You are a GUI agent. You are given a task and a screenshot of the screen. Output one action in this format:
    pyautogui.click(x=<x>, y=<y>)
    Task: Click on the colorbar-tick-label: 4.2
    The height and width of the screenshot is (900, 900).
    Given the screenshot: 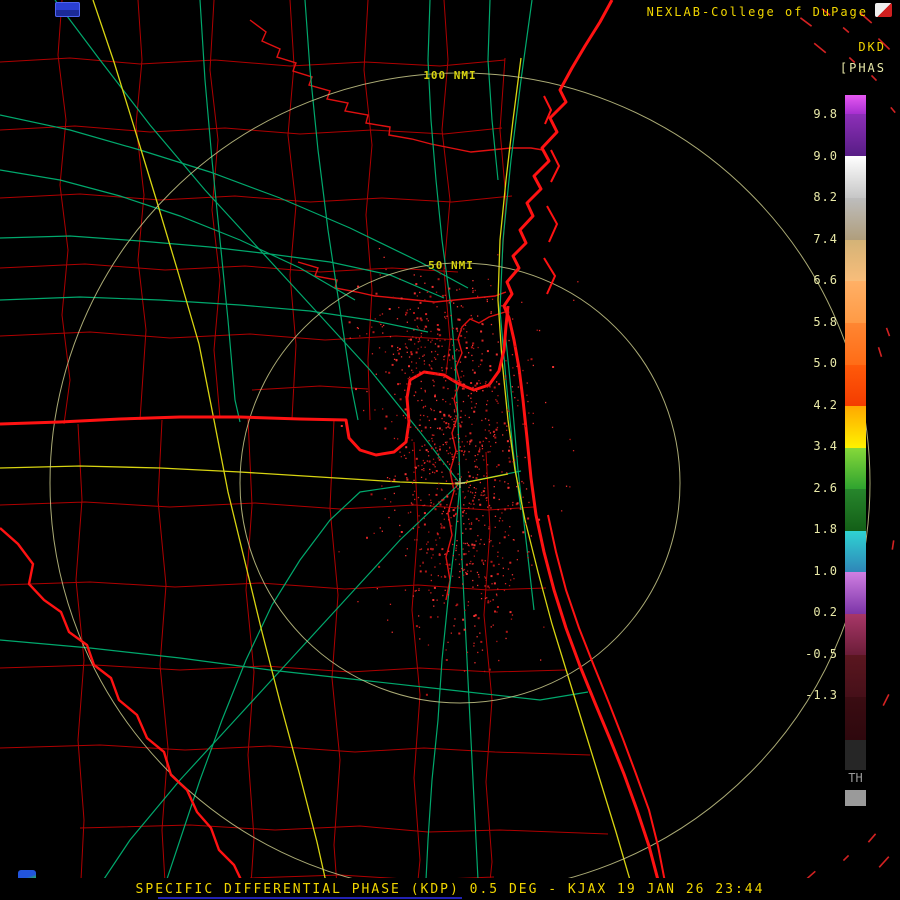 What is the action you would take?
    pyautogui.click(x=825, y=404)
    